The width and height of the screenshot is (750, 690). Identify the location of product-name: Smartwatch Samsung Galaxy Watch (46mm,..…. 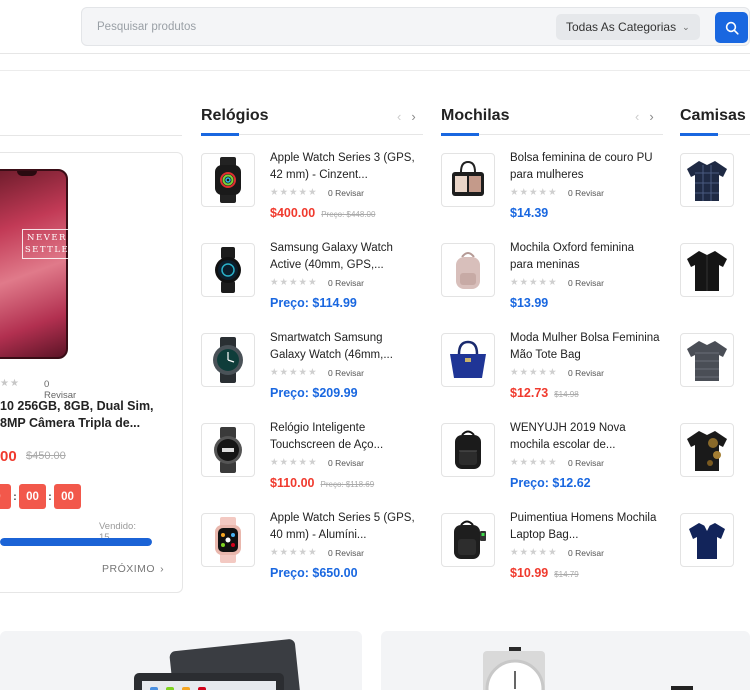
(345, 347).